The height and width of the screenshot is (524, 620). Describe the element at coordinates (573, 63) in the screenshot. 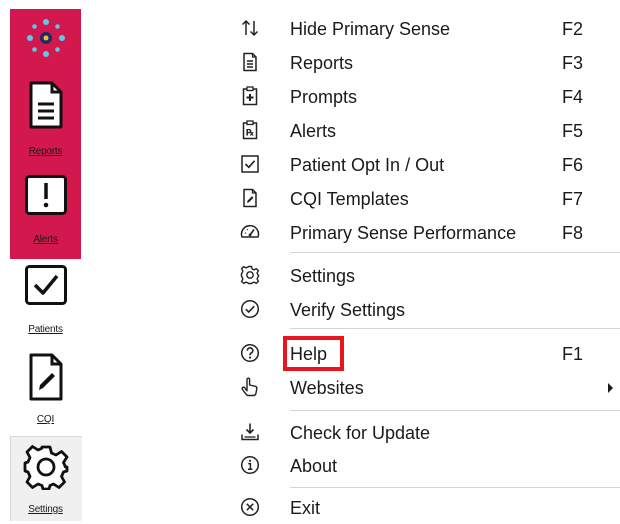

I see `menu-item-shortcut: F3` at that location.